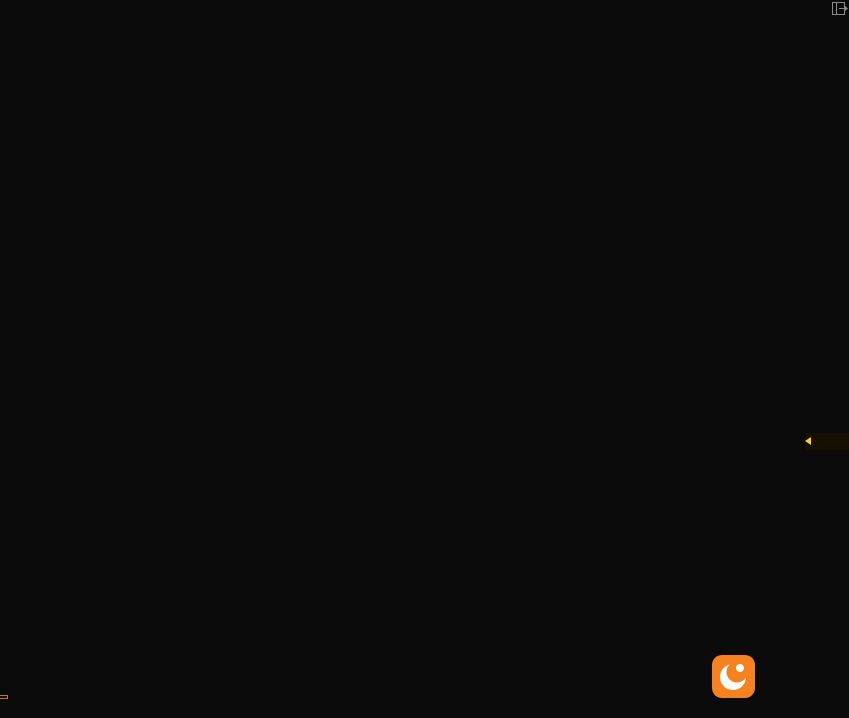 This screenshot has width=849, height=718. Describe the element at coordinates (424, 709) in the screenshot. I see `date-axis` at that location.